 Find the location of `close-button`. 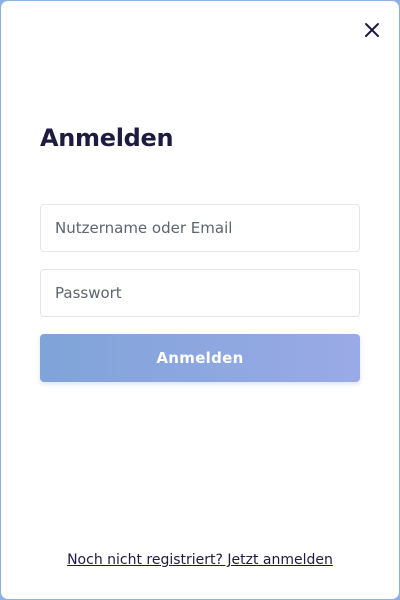

close-button is located at coordinates (372, 30).